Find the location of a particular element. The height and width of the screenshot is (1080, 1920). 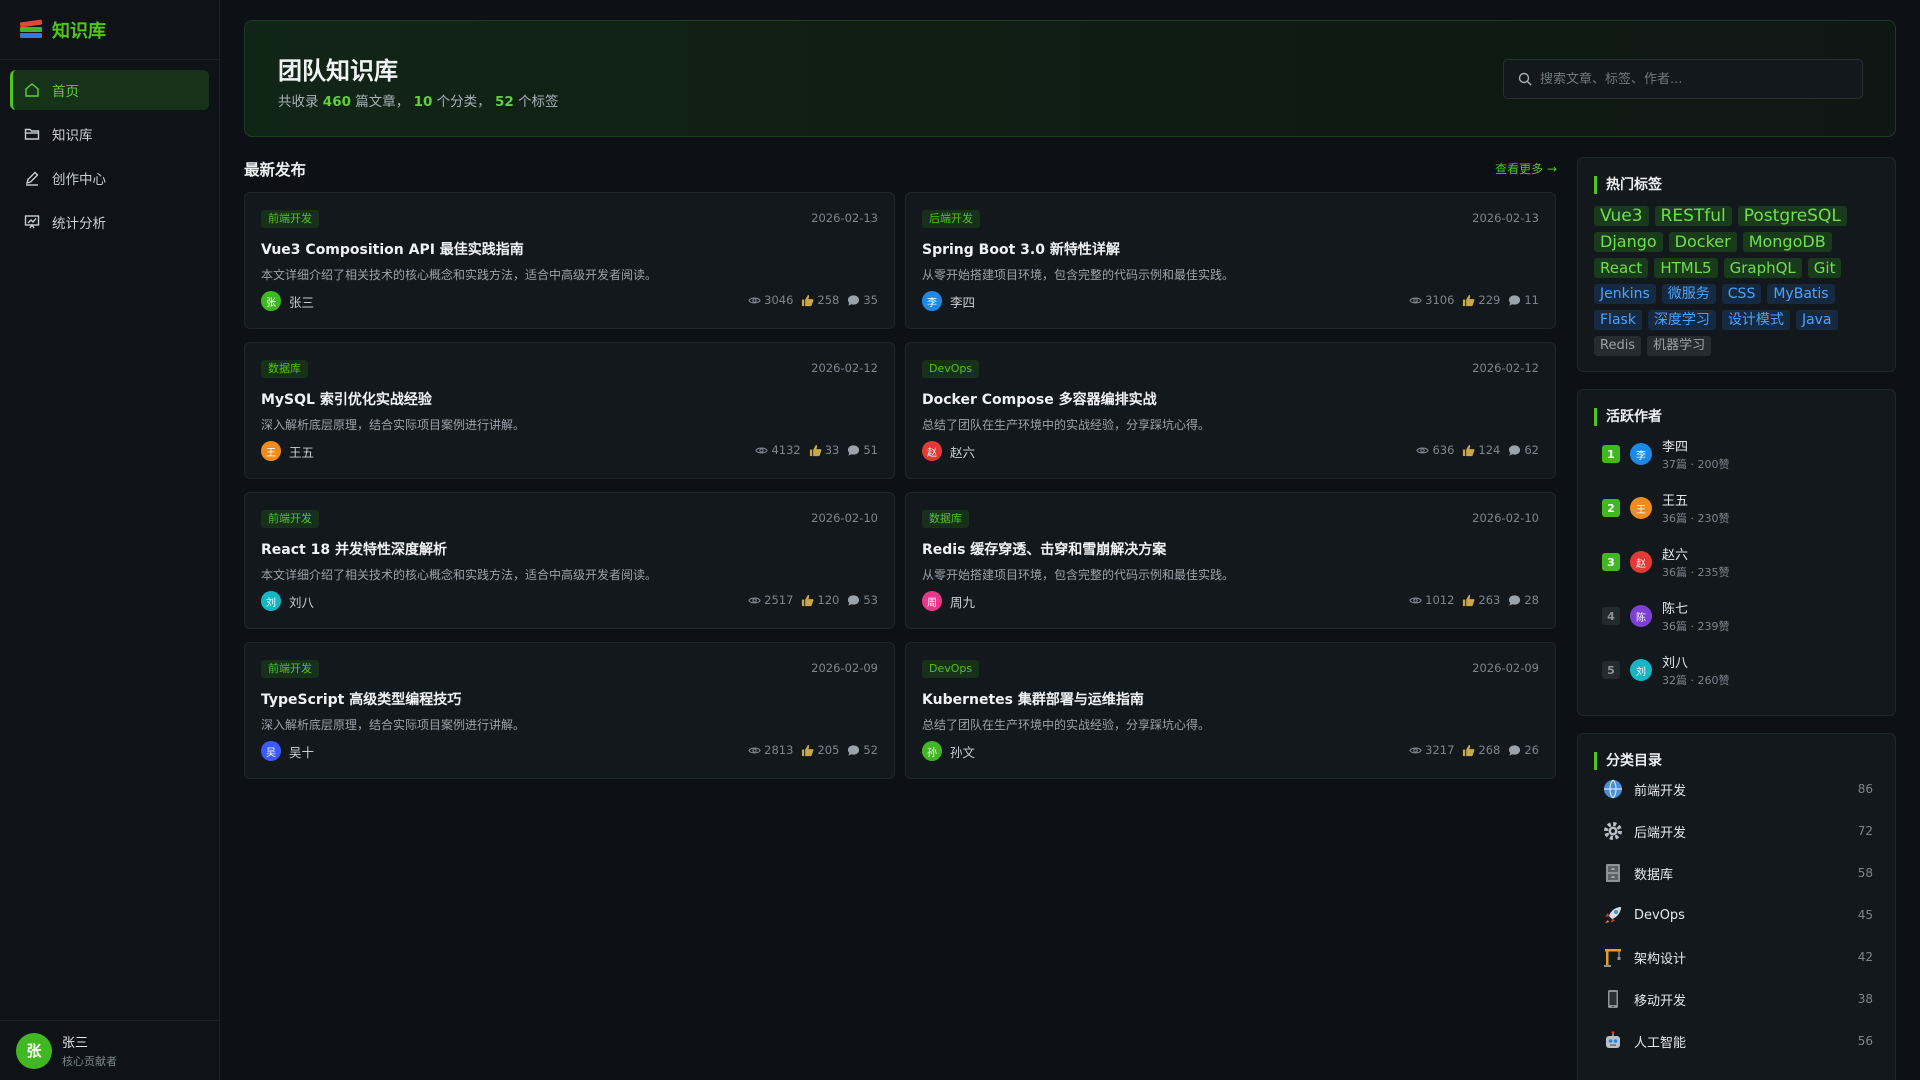

category-count: 42 is located at coordinates (1865, 957).